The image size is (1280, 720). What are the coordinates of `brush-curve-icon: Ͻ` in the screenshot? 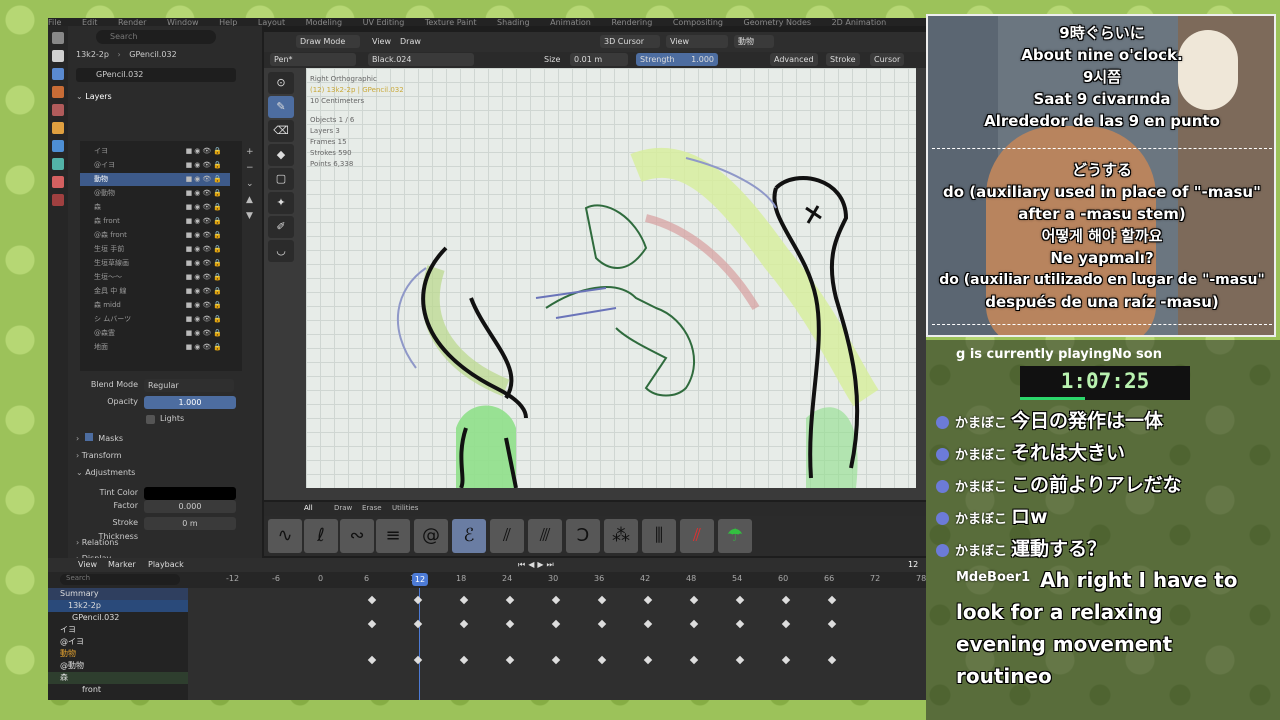 It's located at (583, 536).